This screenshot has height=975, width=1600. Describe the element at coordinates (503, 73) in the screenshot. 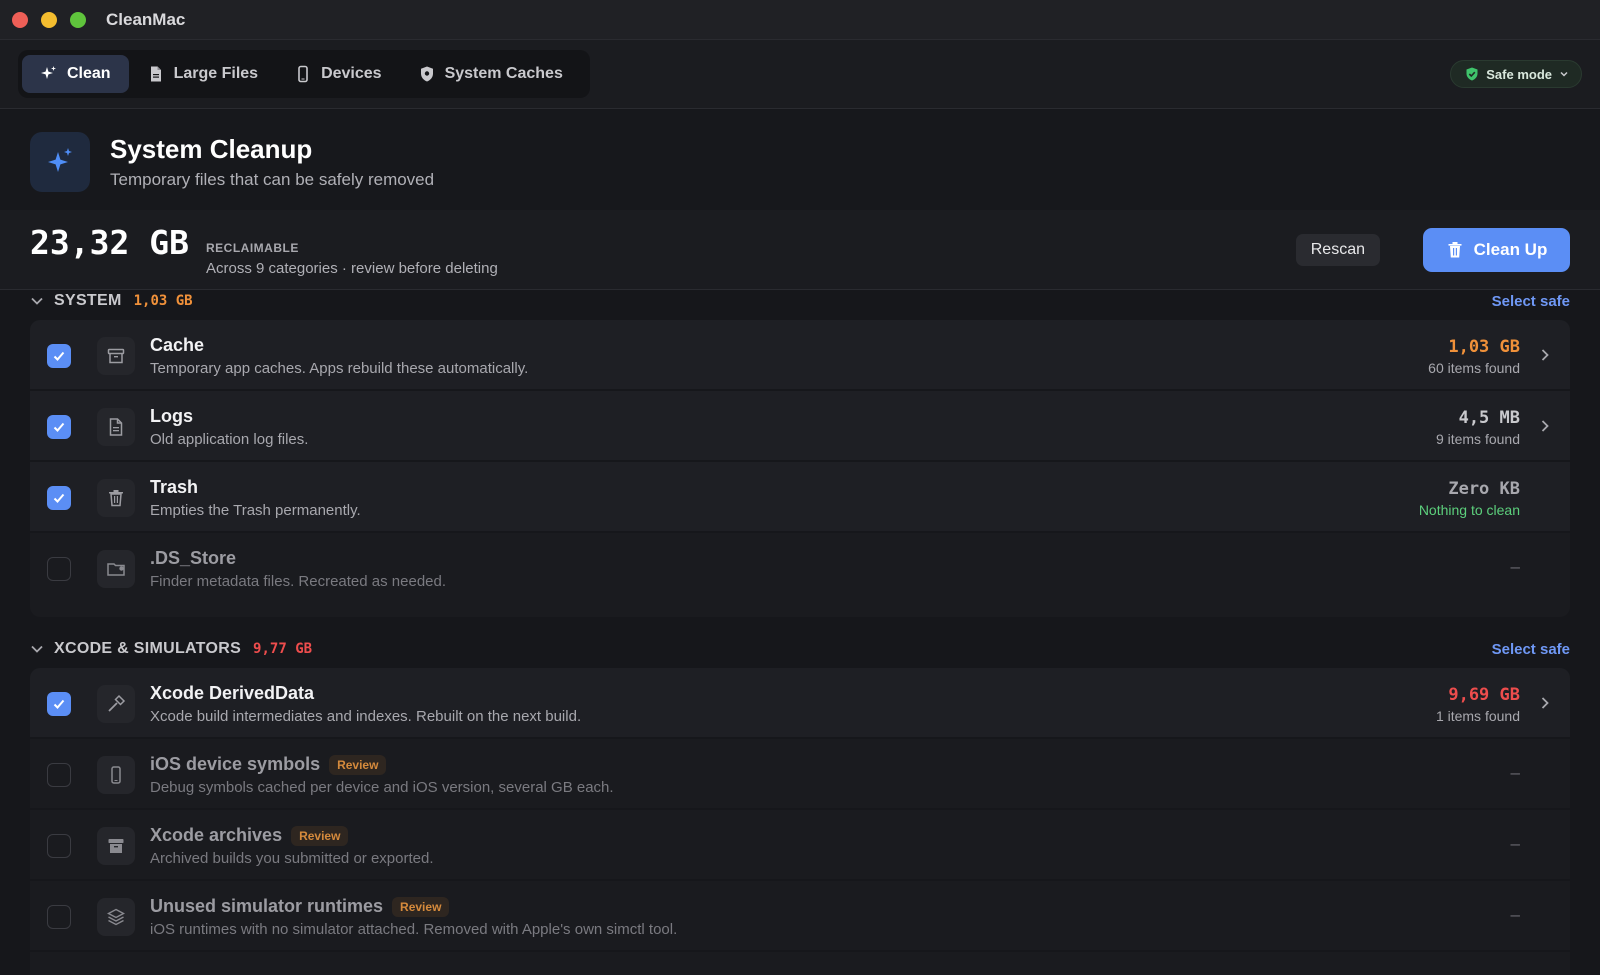

I see `tab-label: System Caches` at that location.